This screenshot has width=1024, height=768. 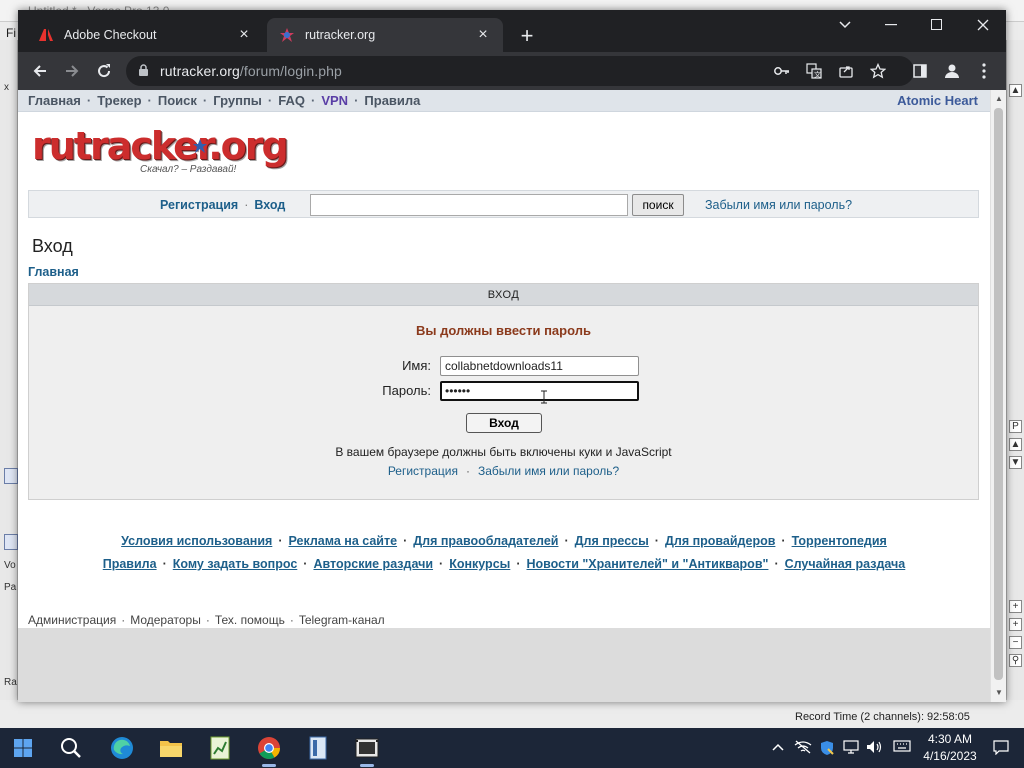 I want to click on rutracker-logo: rutracker.org Скачал? – Раздавай!, so click(x=160, y=152).